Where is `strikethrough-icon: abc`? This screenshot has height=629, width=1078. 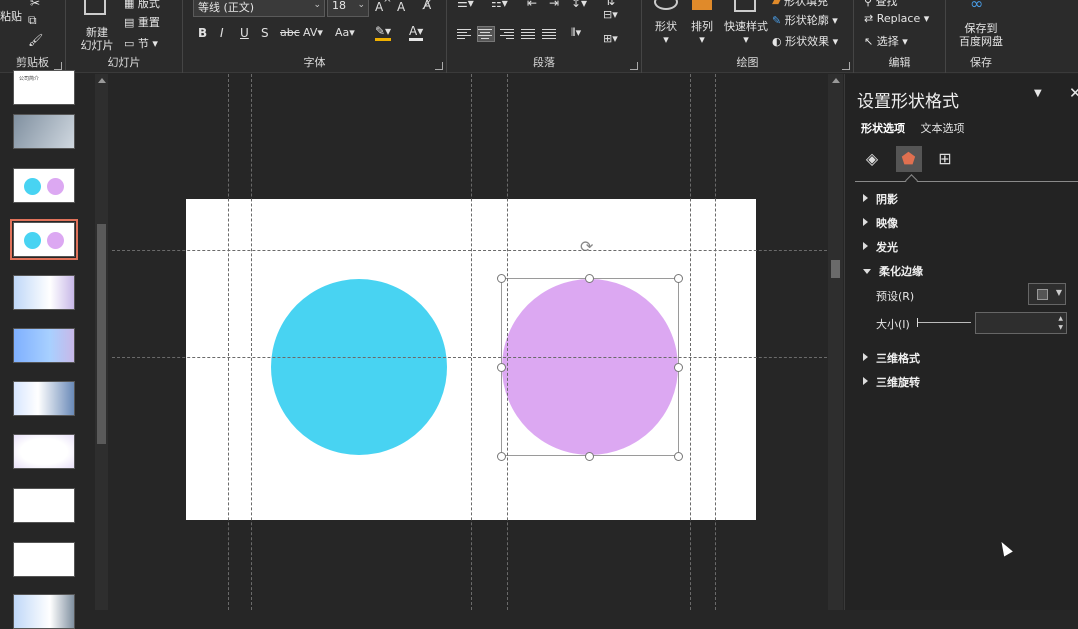 strikethrough-icon: abc is located at coordinates (290, 32).